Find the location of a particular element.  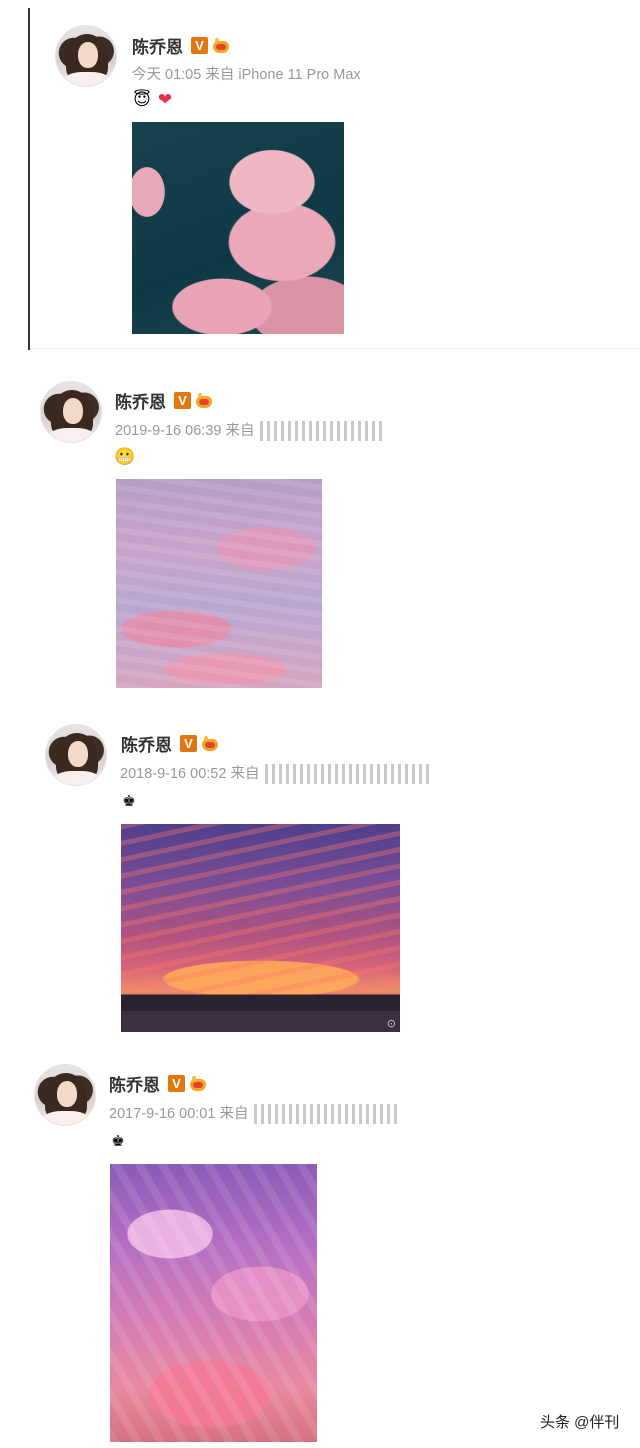

post-meta: 2017-9-16 00:01 来自 is located at coordinates (254, 1113).